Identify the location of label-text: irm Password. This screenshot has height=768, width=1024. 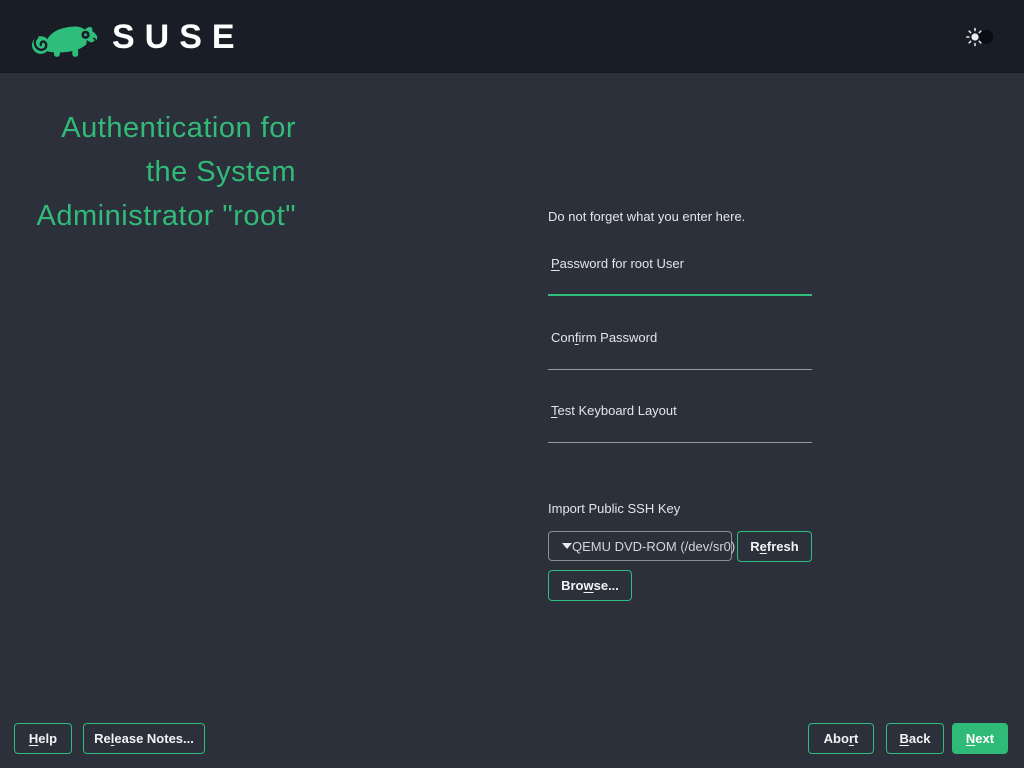
(618, 337).